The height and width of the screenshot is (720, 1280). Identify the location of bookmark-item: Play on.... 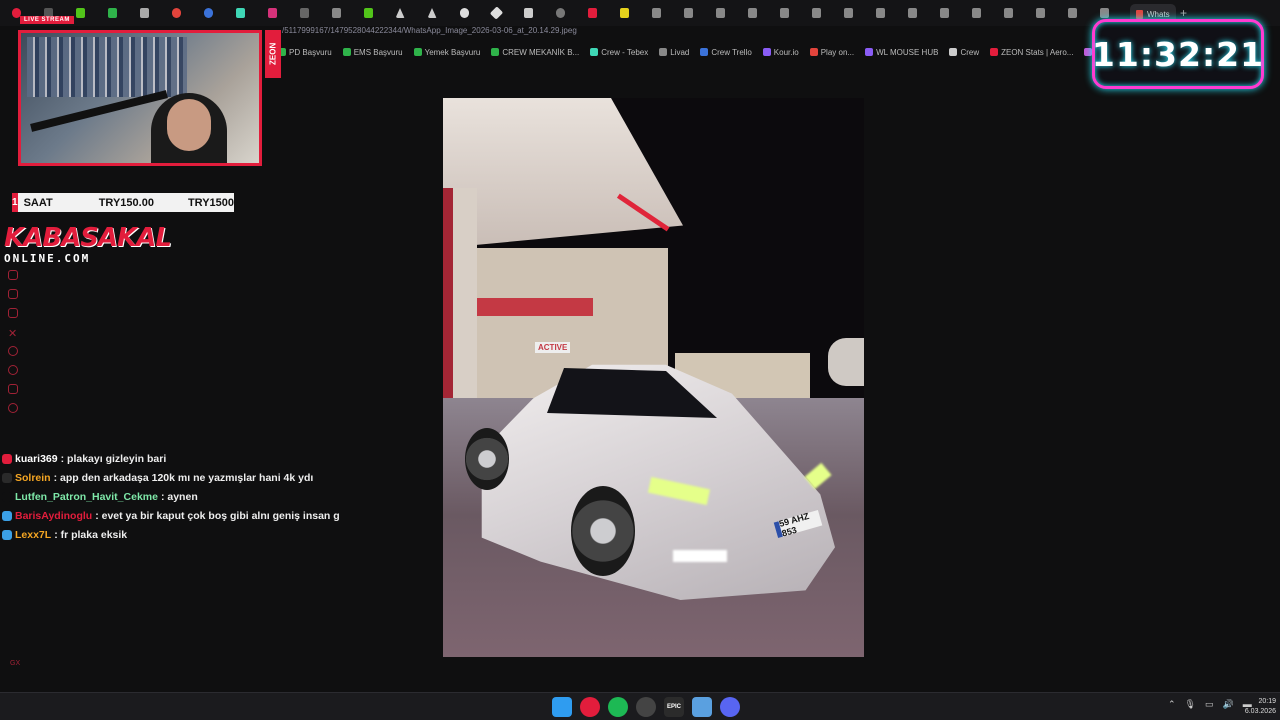
(832, 52).